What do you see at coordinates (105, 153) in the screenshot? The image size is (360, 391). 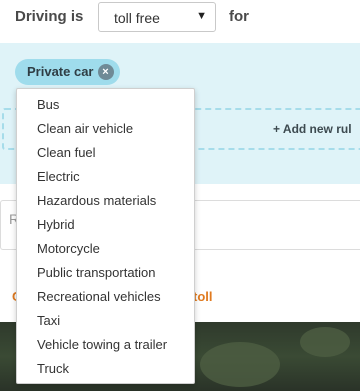 I see `dropdown-item: Clean fuel` at bounding box center [105, 153].